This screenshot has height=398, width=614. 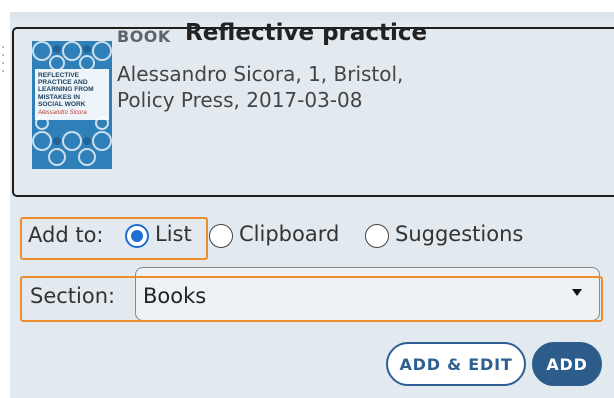 What do you see at coordinates (260, 74) in the screenshot?
I see `item-meta-line-1: Alessandro Sicora, 1, Bristol,` at bounding box center [260, 74].